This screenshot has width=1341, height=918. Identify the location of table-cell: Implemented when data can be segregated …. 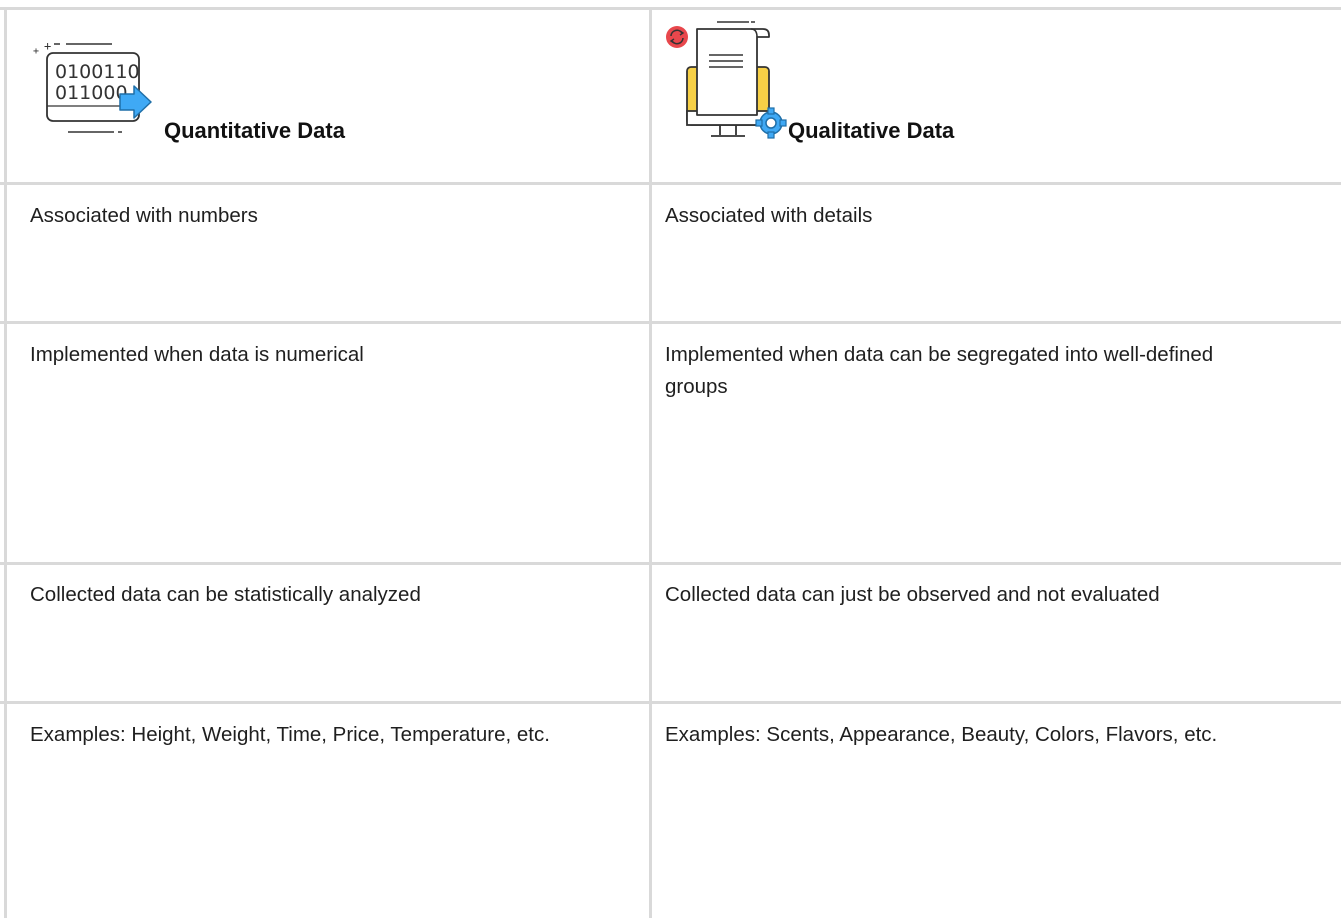
(965, 371).